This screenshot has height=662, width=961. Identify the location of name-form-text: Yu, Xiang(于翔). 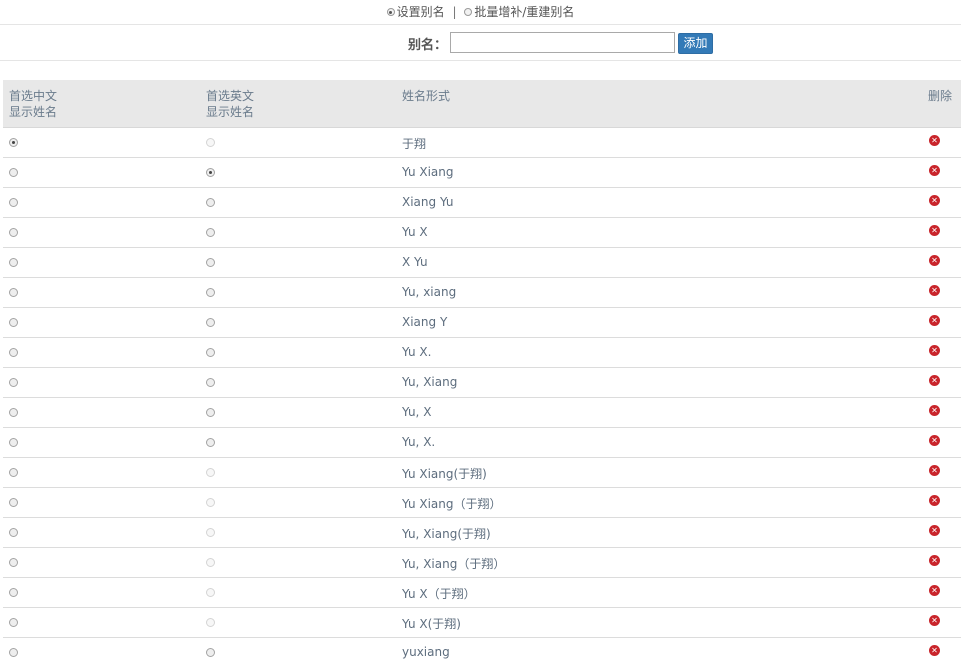
(446, 534).